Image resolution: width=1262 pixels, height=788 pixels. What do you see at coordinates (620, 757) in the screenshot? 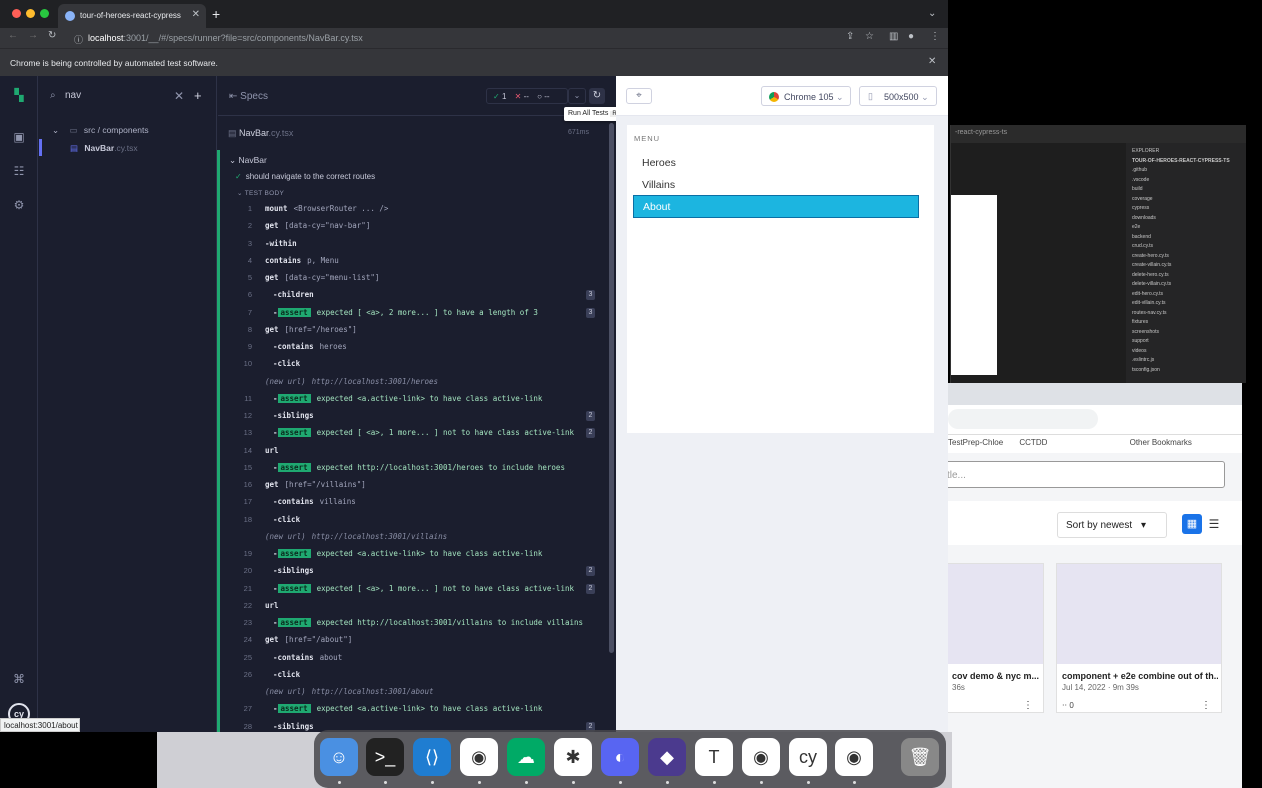
I see `discord-icon: ◐` at bounding box center [620, 757].